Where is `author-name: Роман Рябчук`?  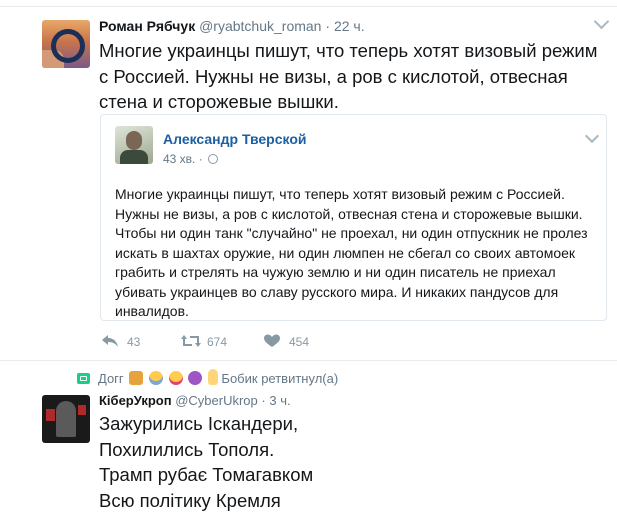
author-name: Роман Рябчук is located at coordinates (147, 26).